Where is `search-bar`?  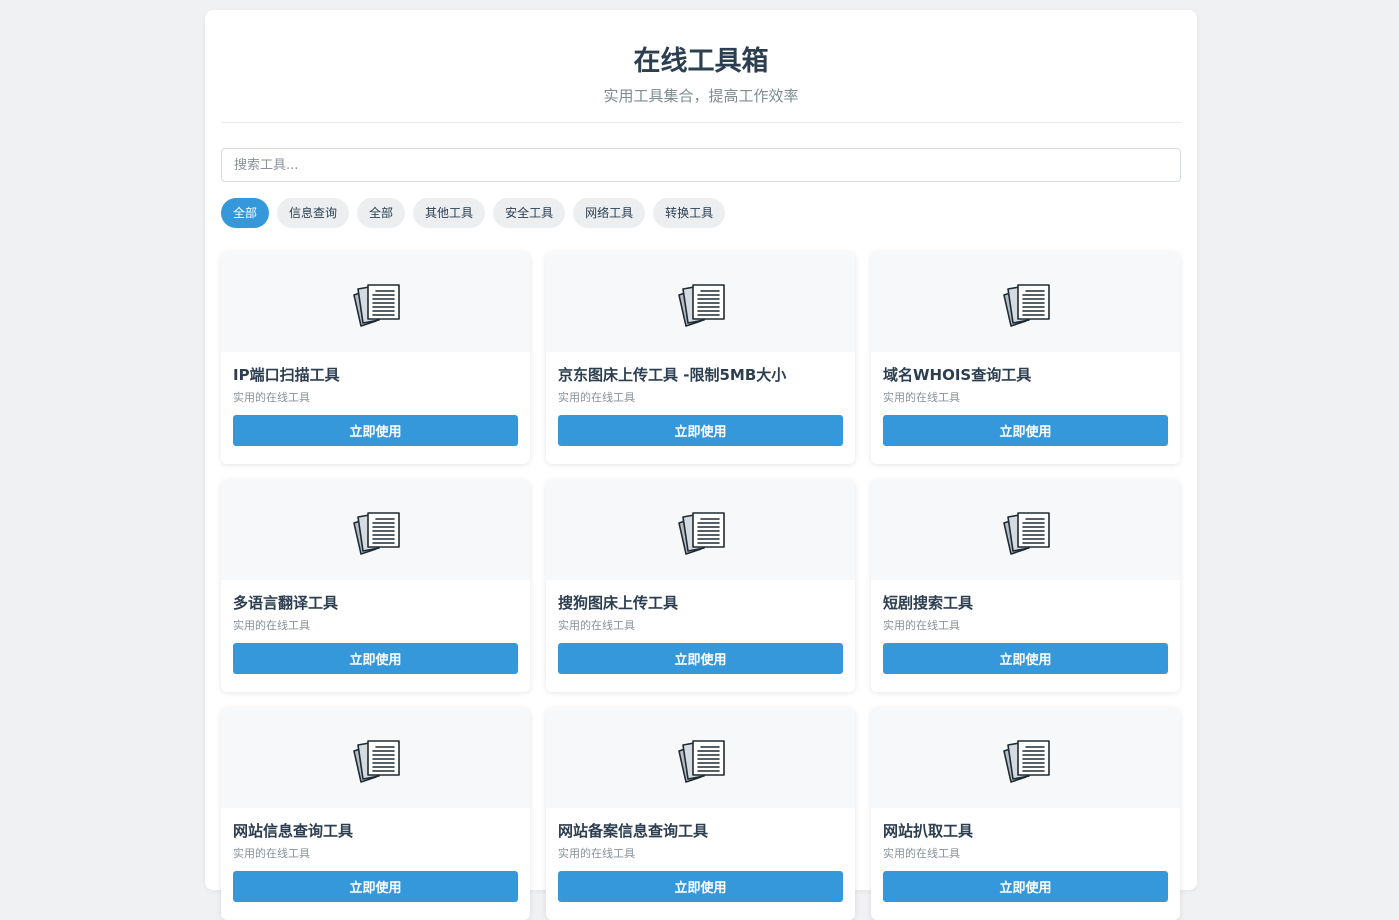 search-bar is located at coordinates (701, 165).